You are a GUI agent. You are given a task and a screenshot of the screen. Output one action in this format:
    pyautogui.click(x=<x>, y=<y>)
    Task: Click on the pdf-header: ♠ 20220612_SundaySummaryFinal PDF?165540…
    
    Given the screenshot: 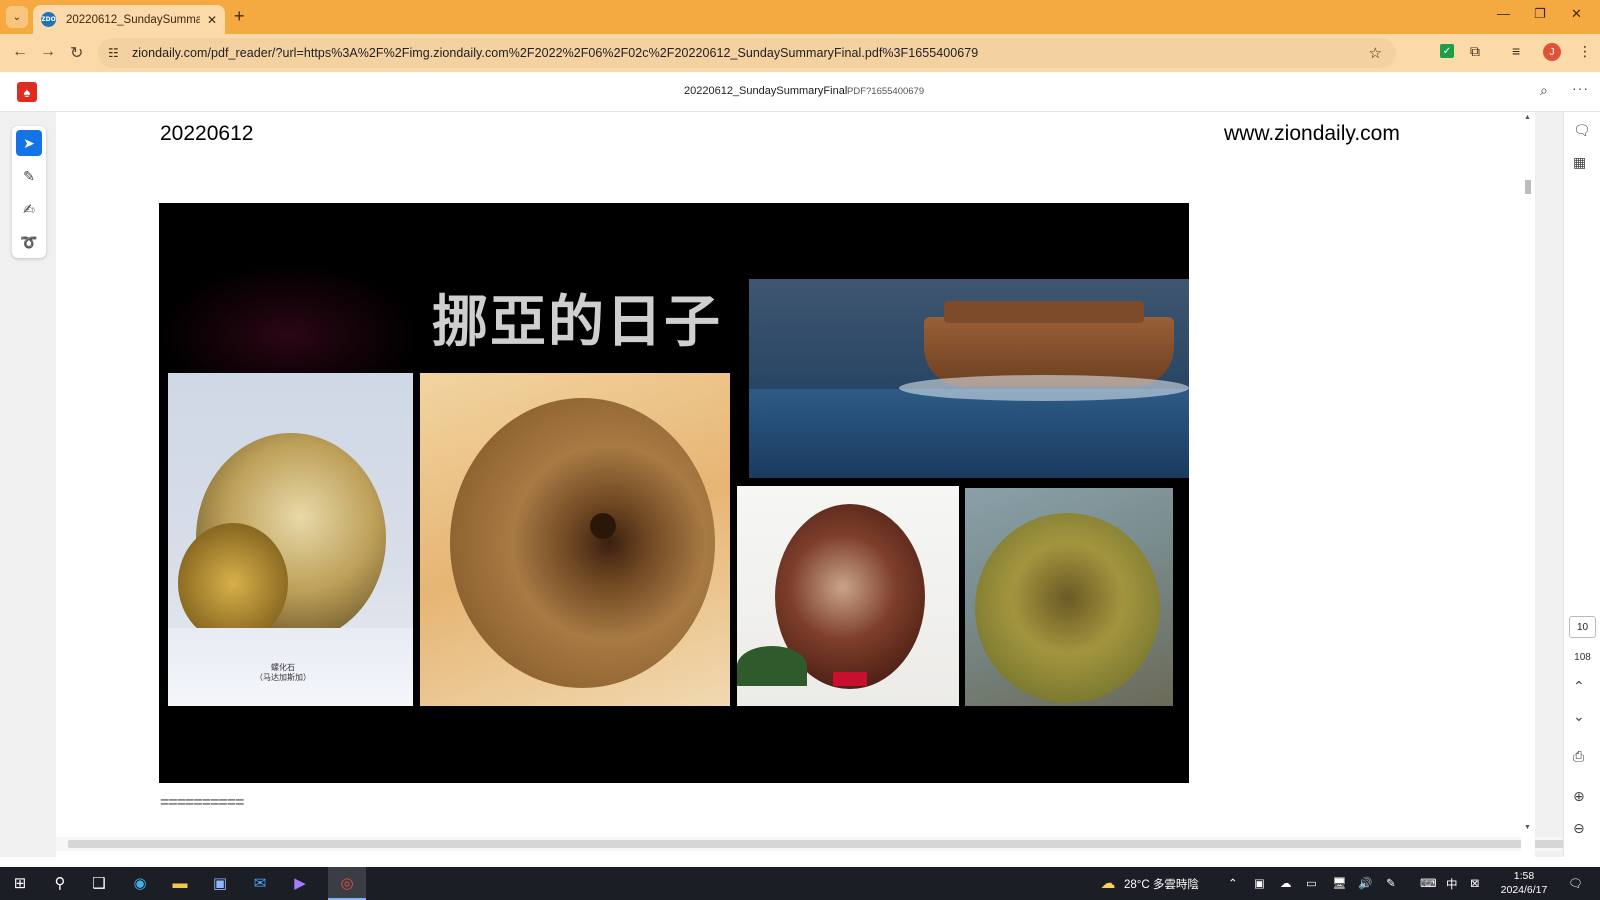 What is the action you would take?
    pyautogui.click(x=800, y=92)
    